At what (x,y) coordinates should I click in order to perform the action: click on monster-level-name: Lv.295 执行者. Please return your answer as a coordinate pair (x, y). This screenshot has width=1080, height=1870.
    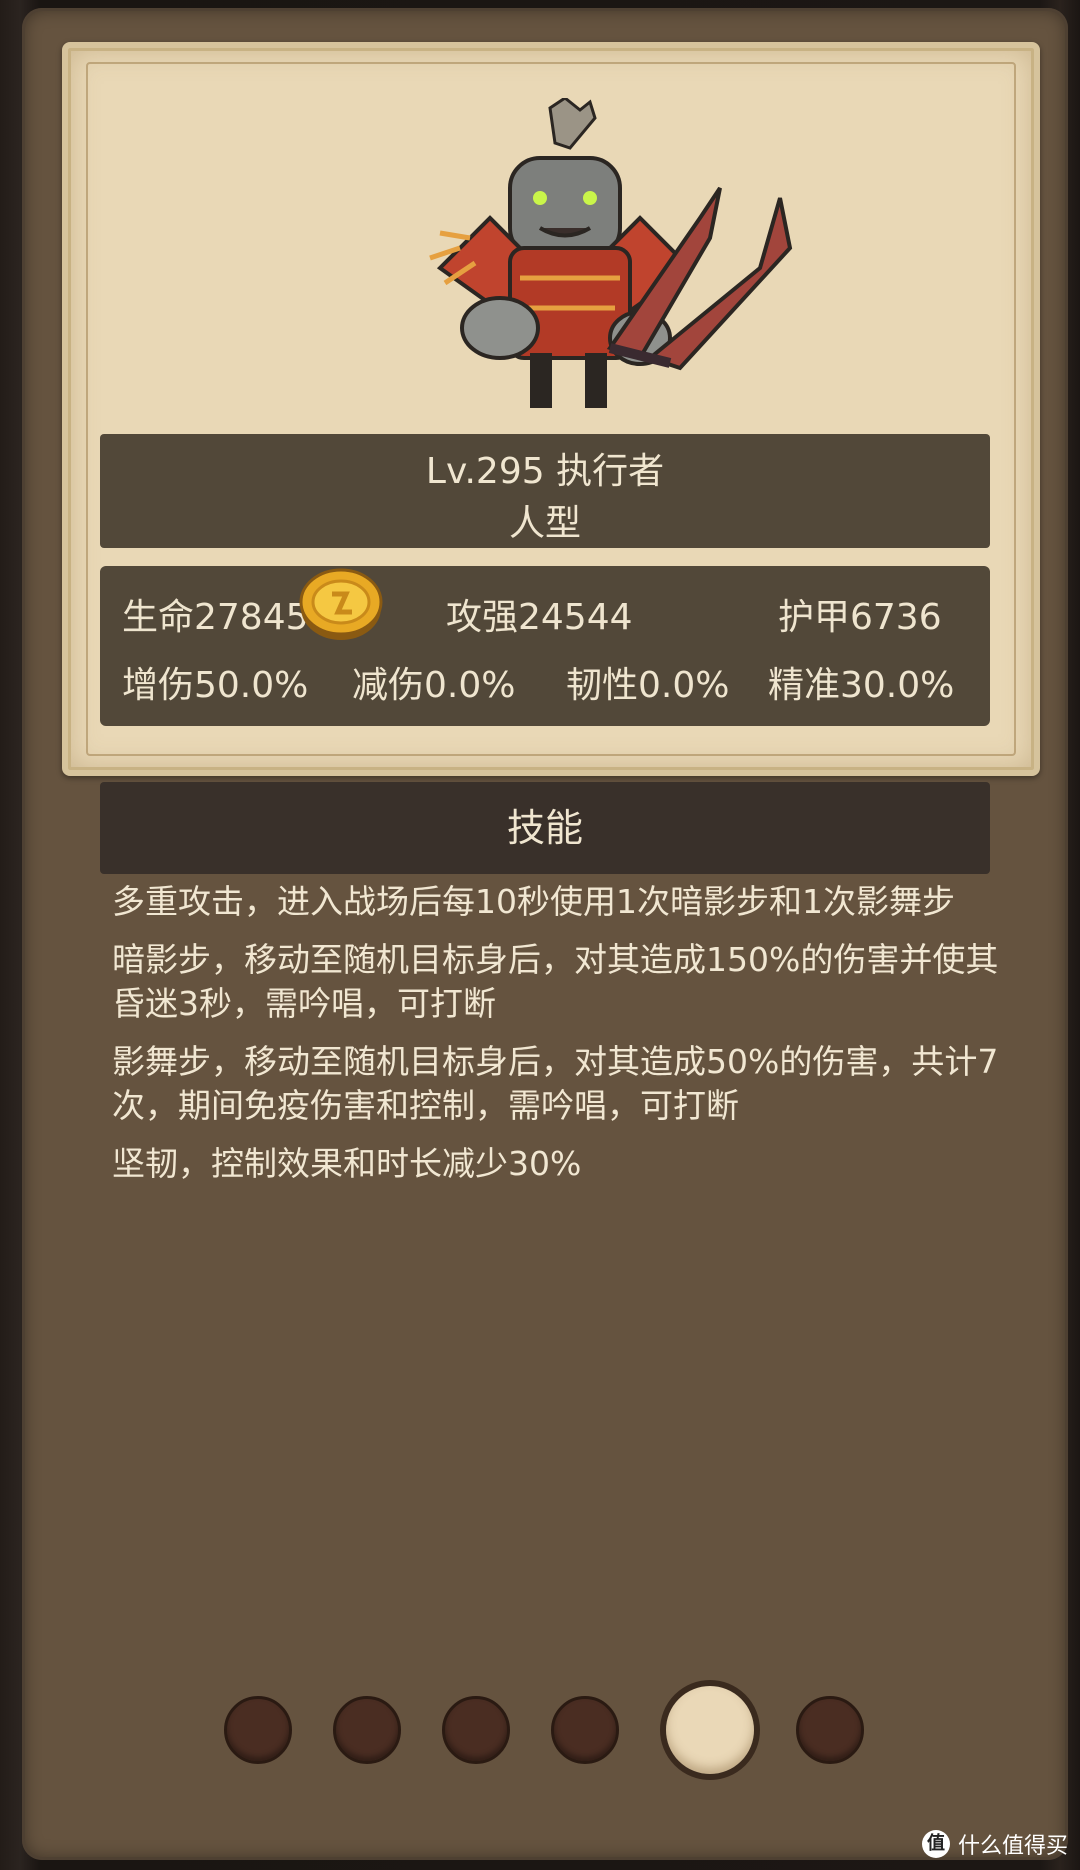
    Looking at the image, I should click on (545, 471).